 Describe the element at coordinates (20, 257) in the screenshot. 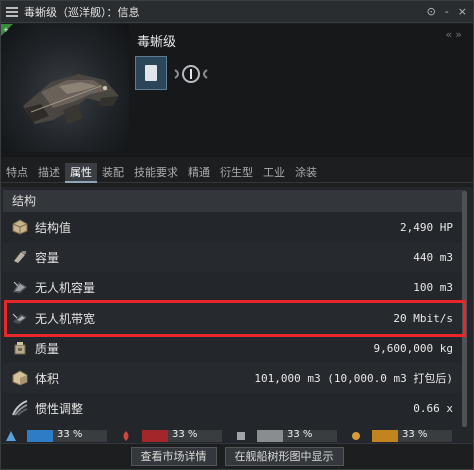

I see `cargo-capacity-icon` at that location.